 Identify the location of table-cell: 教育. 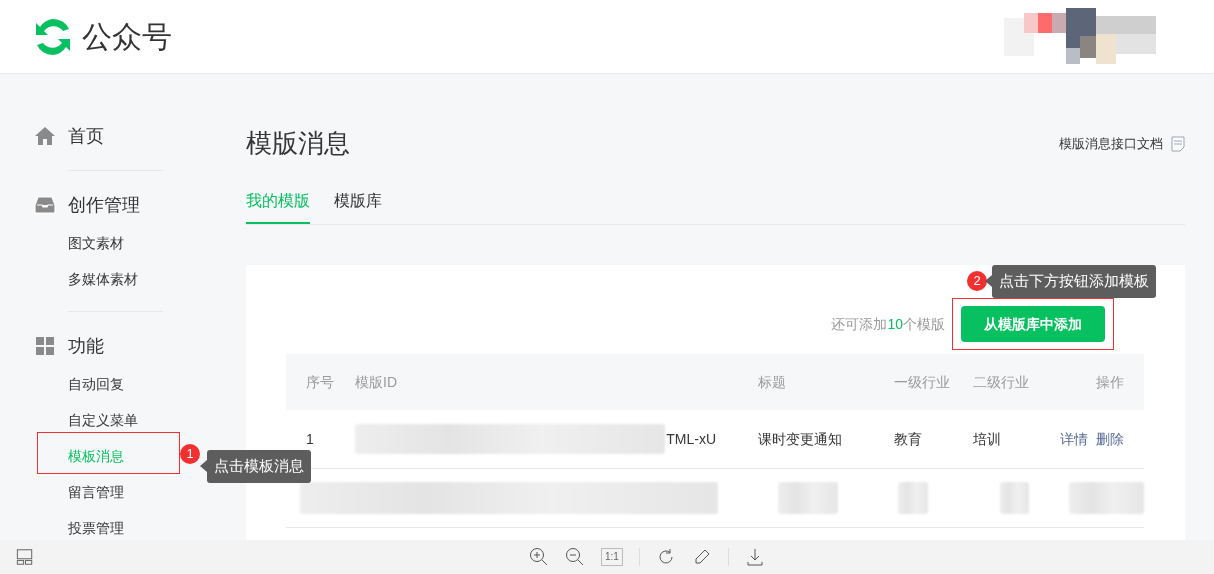
(908, 438).